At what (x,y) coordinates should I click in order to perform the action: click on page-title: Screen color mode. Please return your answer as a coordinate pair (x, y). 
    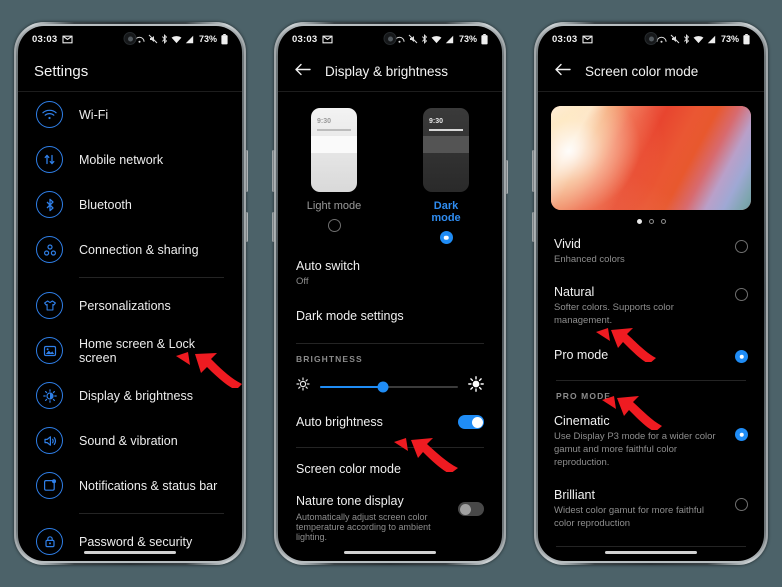
    Looking at the image, I should click on (642, 71).